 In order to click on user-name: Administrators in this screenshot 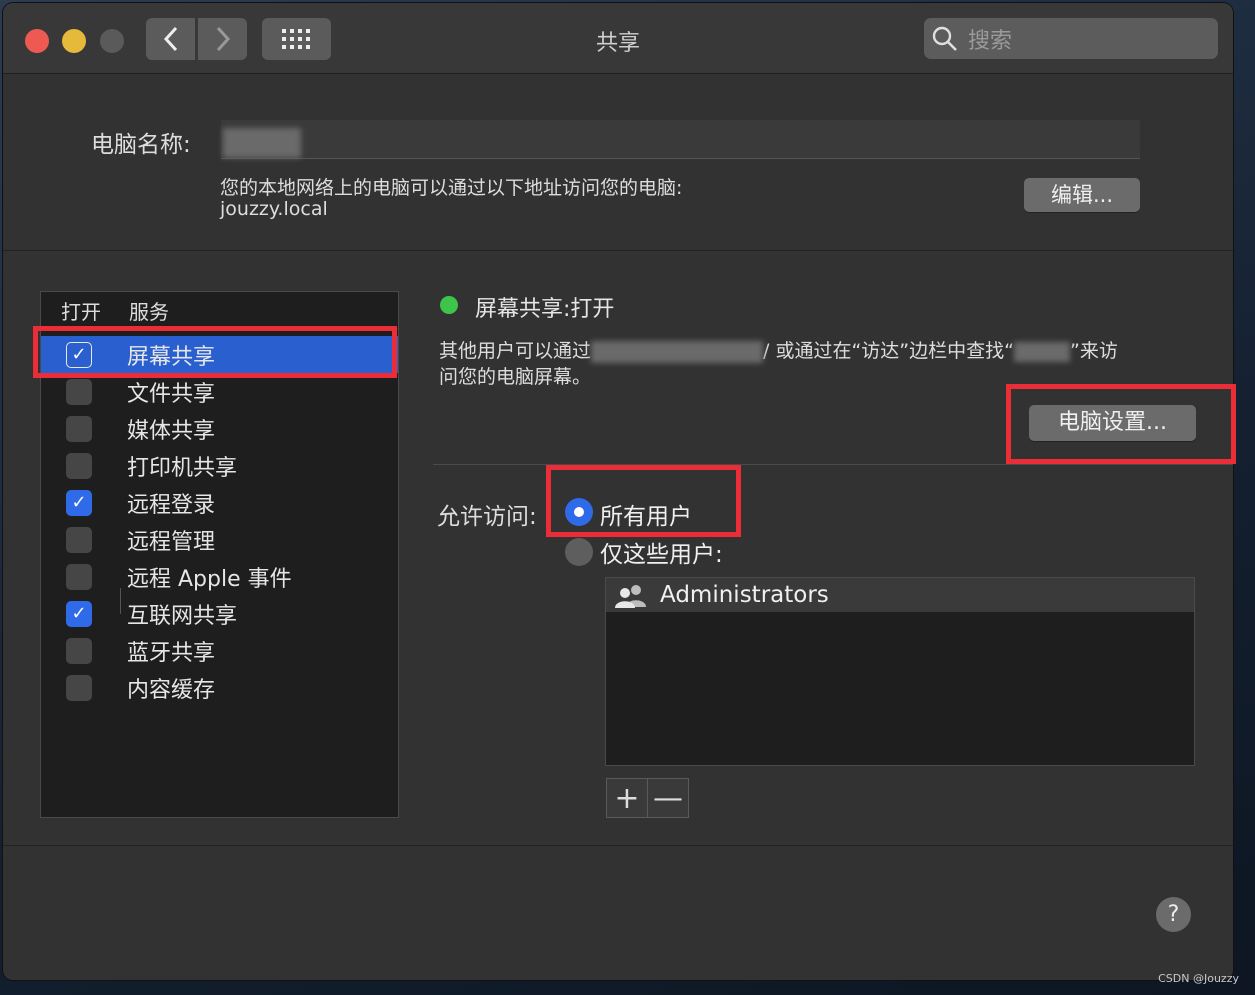, I will do `click(744, 595)`.